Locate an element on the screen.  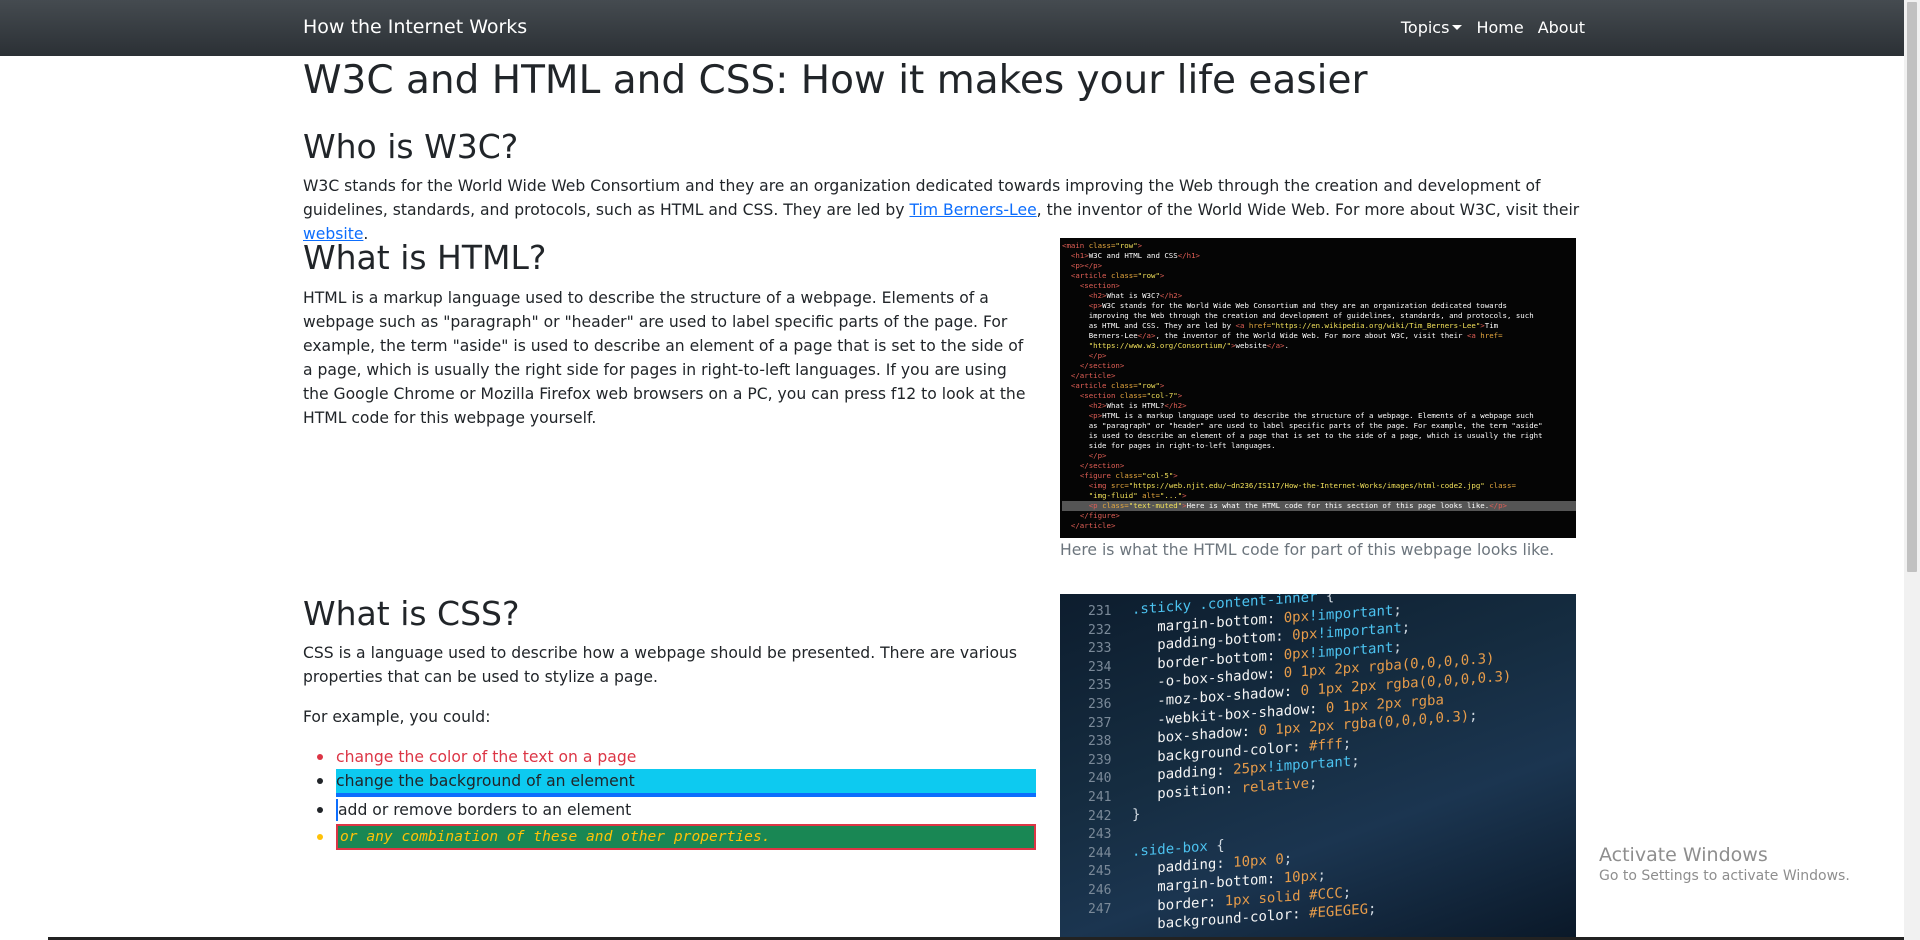
watermark-title: Activate Windows is located at coordinates (1683, 855).